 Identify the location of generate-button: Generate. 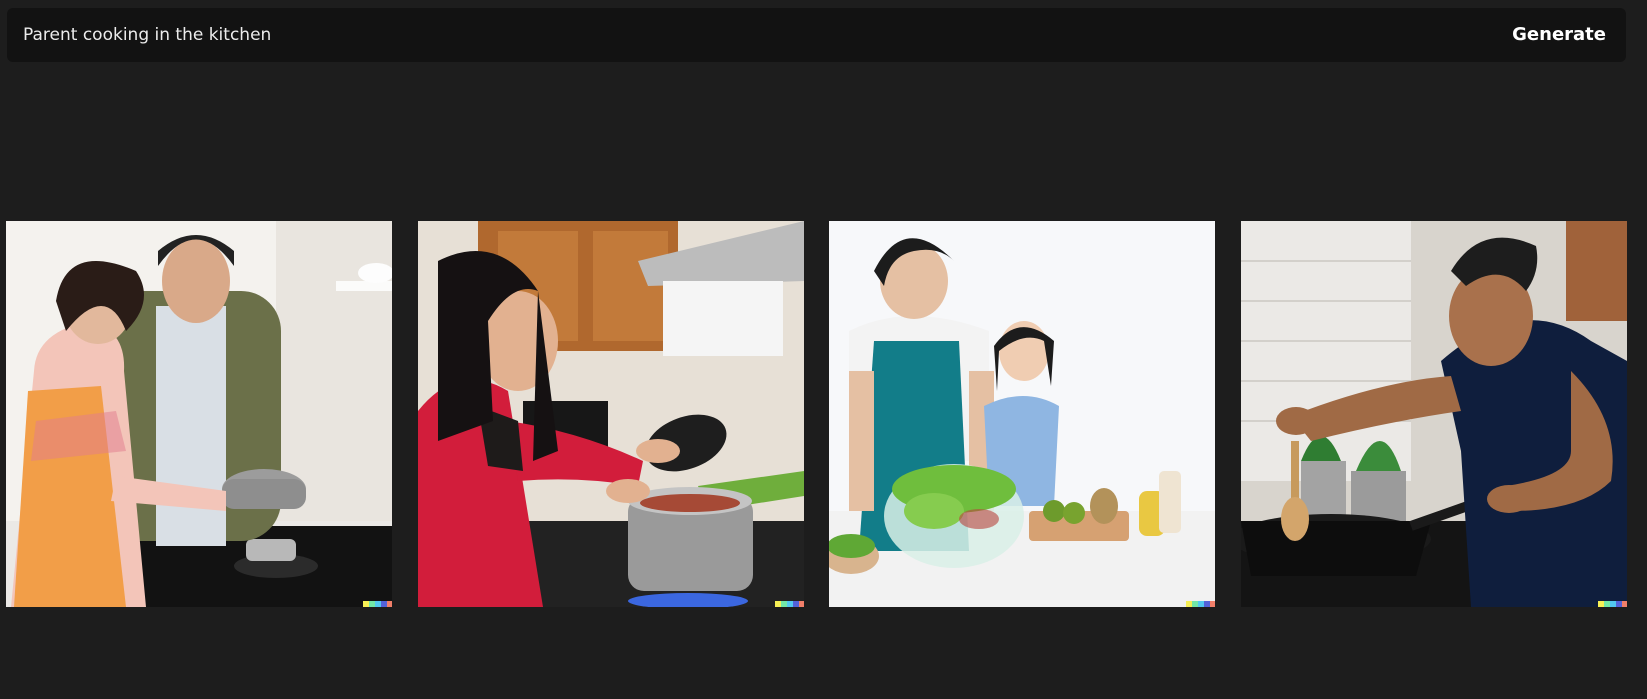
(1559, 35).